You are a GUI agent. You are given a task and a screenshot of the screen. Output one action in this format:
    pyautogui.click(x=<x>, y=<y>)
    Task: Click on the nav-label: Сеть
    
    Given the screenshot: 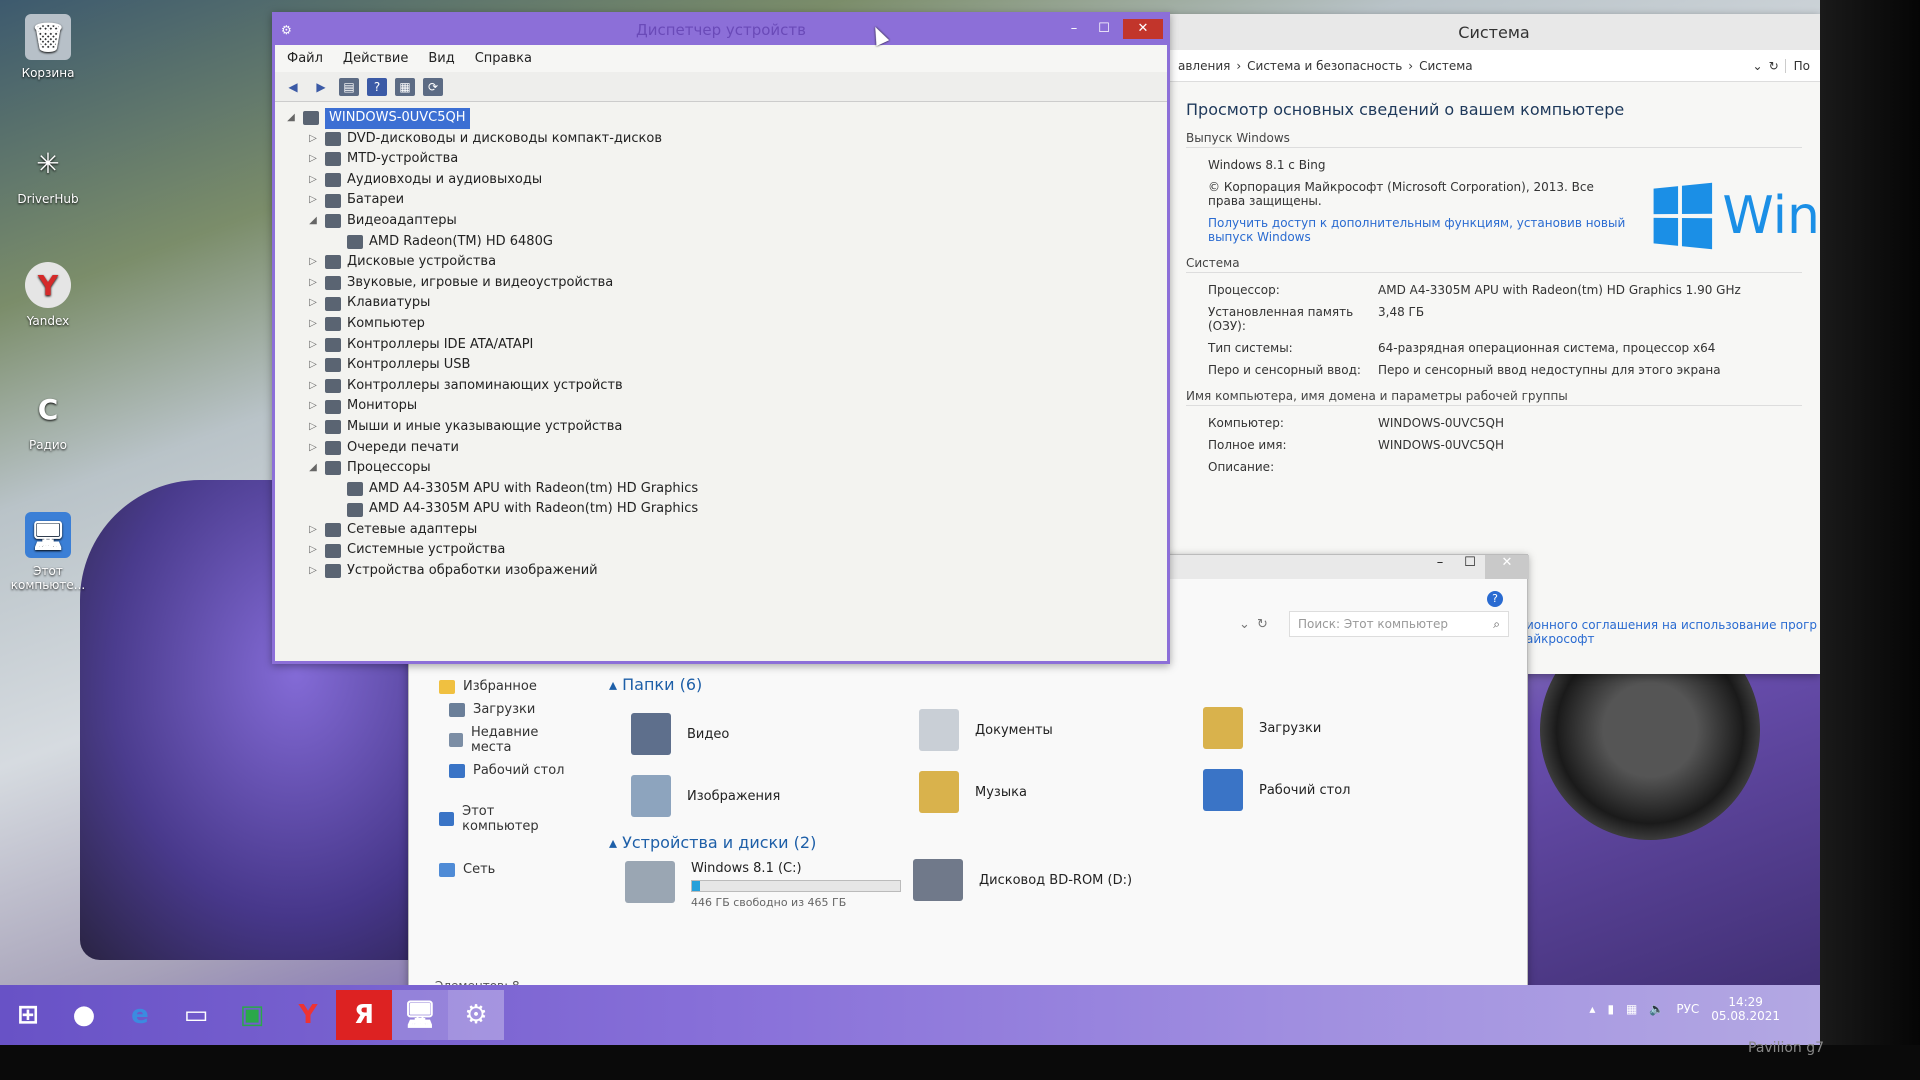 What is the action you would take?
    pyautogui.click(x=479, y=869)
    